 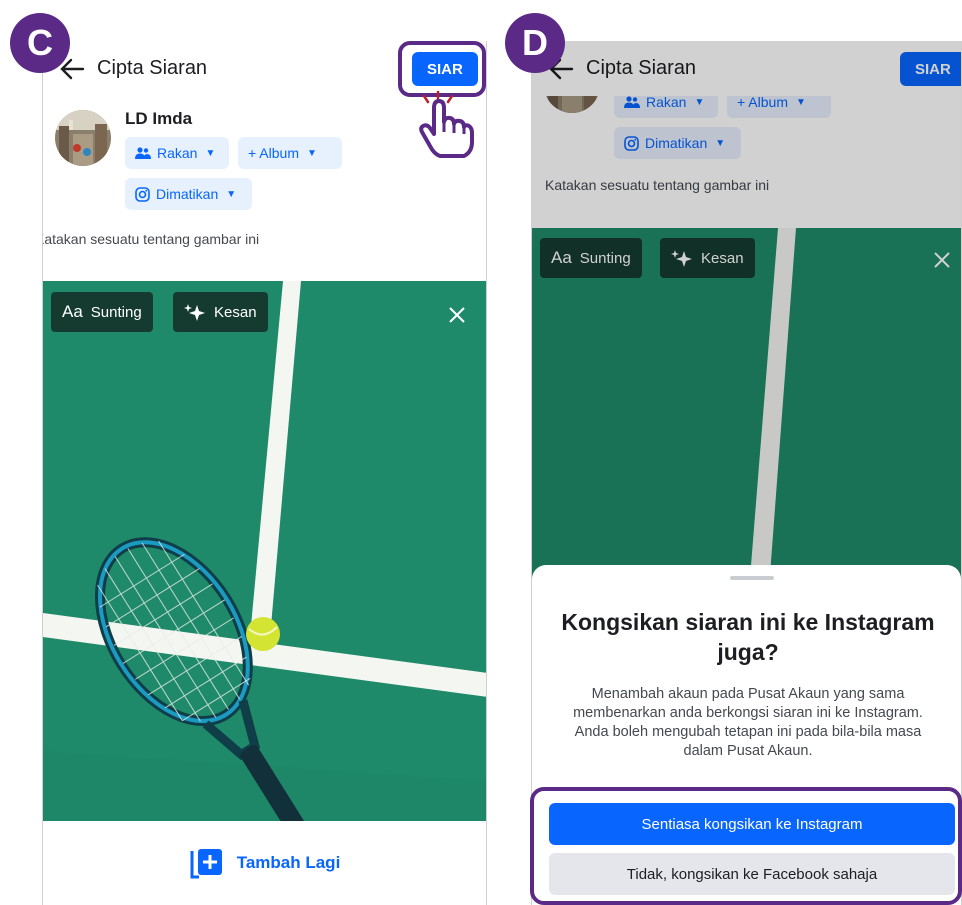 What do you see at coordinates (235, 312) in the screenshot?
I see `effects-label: Kesan` at bounding box center [235, 312].